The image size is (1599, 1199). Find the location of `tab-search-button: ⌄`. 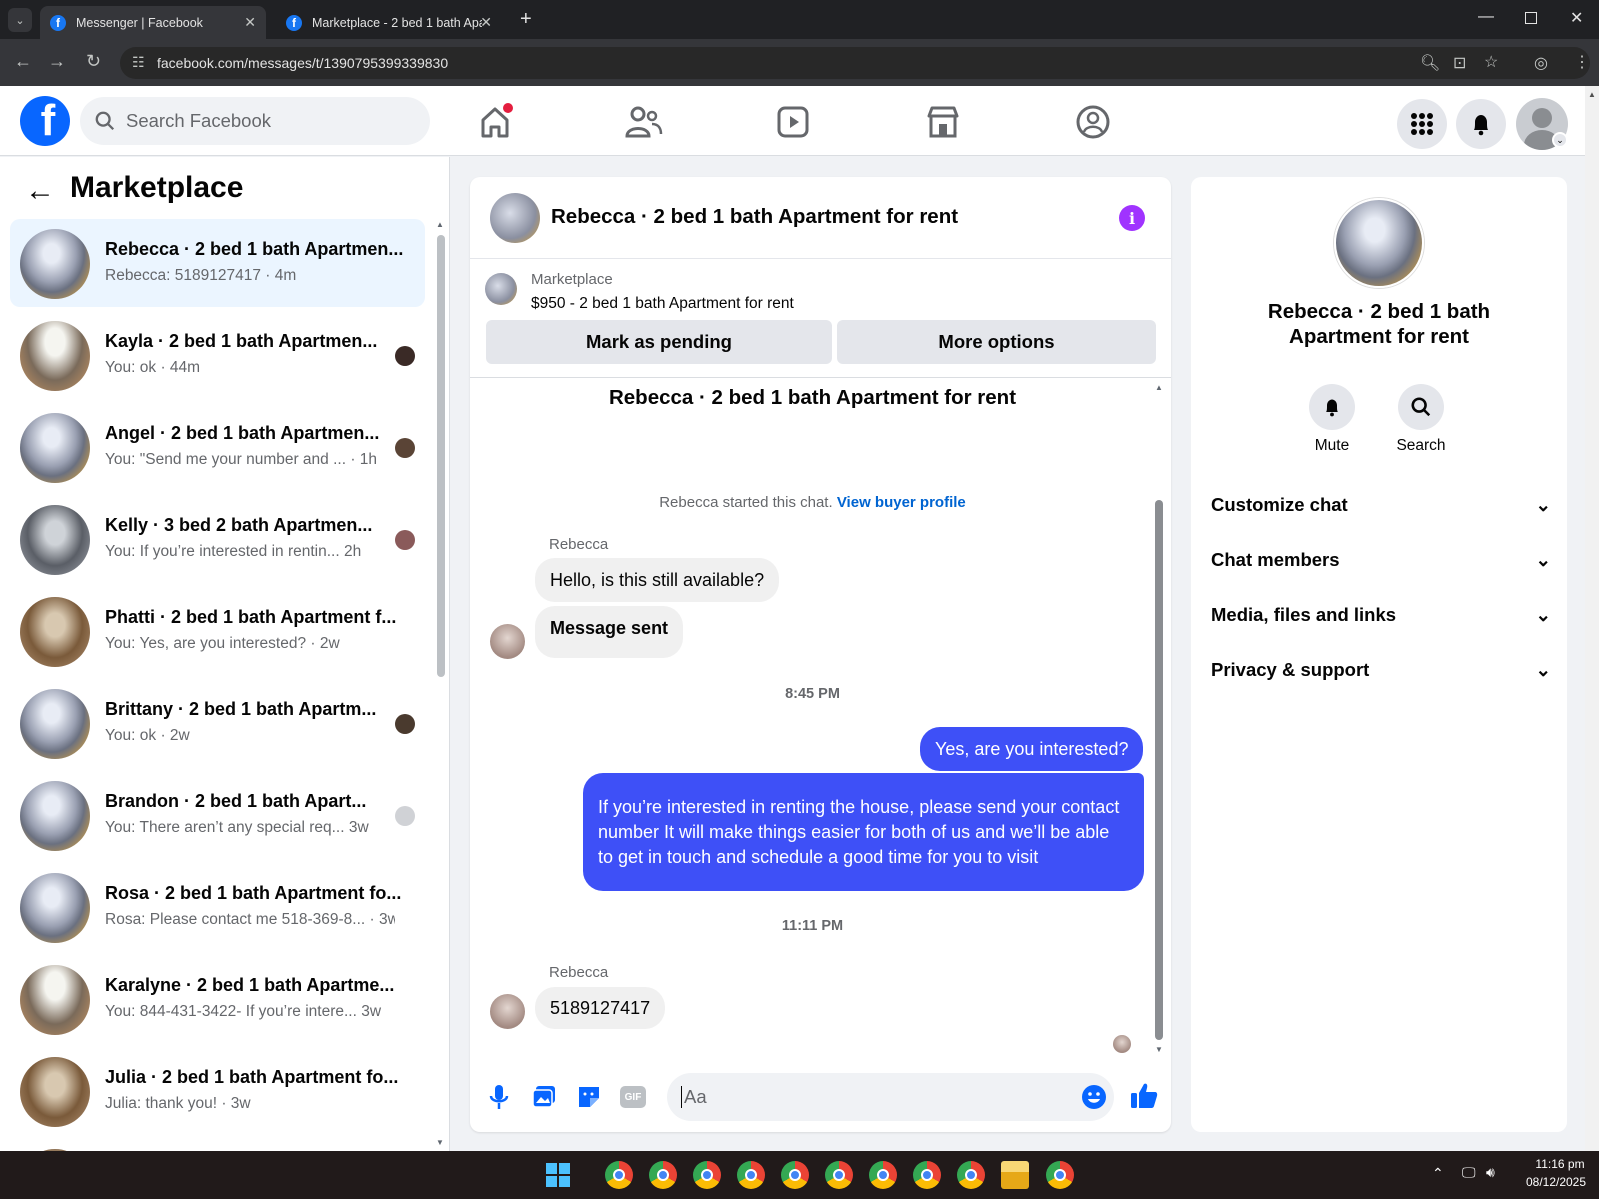

tab-search-button: ⌄ is located at coordinates (20, 20).